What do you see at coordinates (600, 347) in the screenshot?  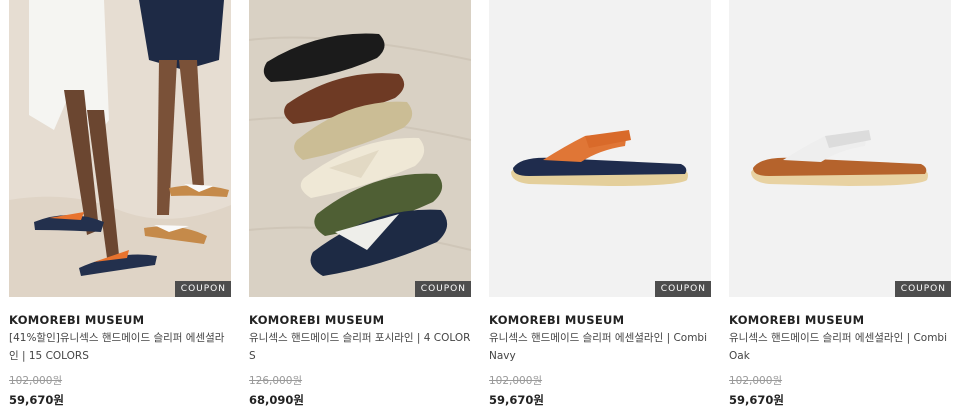 I see `product-name: 유니섹스 핸드메이드 슬리퍼 에센셜라인 | Combi Navy` at bounding box center [600, 347].